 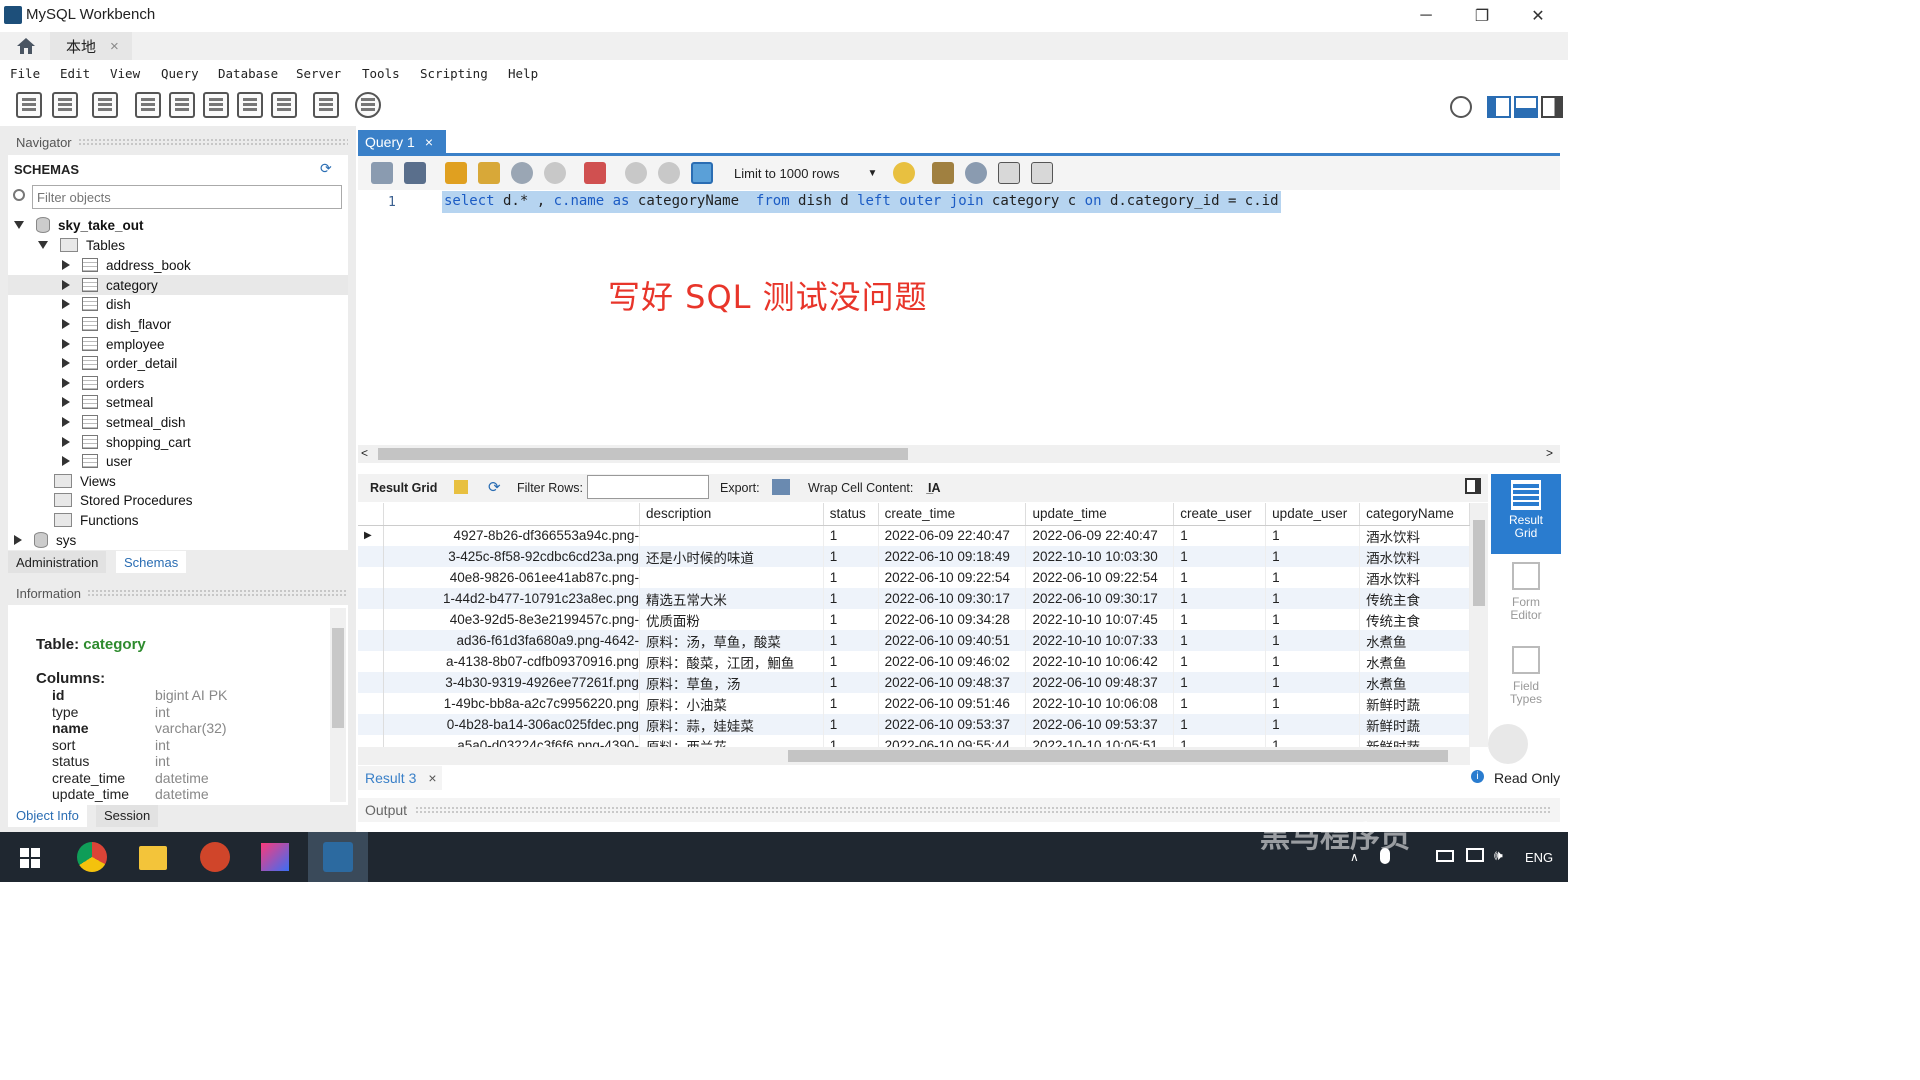 What do you see at coordinates (250, 105) in the screenshot?
I see `create-procedure-icon` at bounding box center [250, 105].